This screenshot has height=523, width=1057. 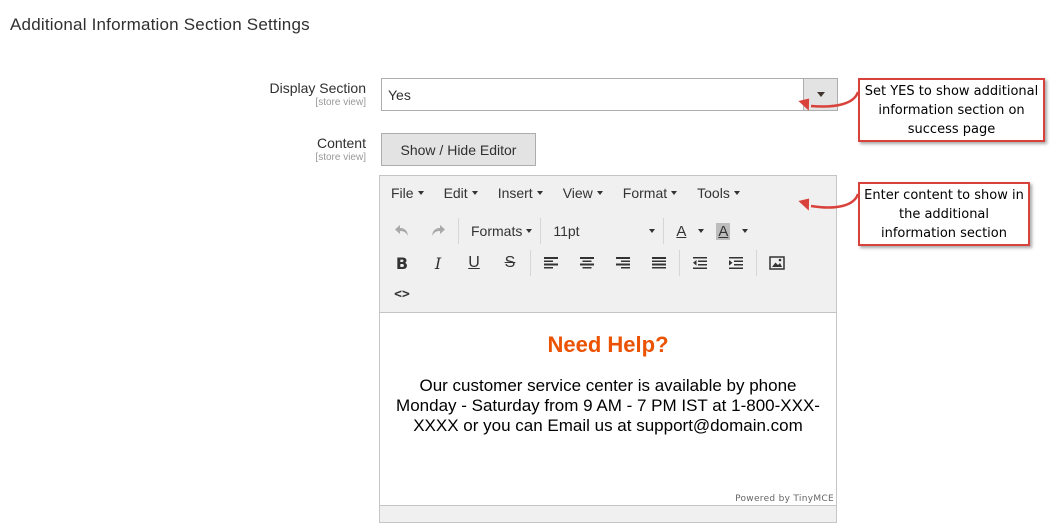 What do you see at coordinates (700, 263) in the screenshot?
I see `outdent-icon` at bounding box center [700, 263].